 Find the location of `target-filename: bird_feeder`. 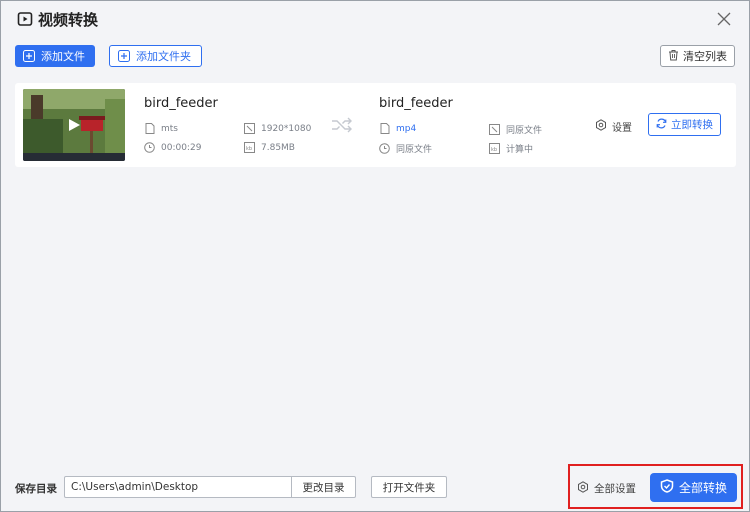

target-filename: bird_feeder is located at coordinates (416, 103).